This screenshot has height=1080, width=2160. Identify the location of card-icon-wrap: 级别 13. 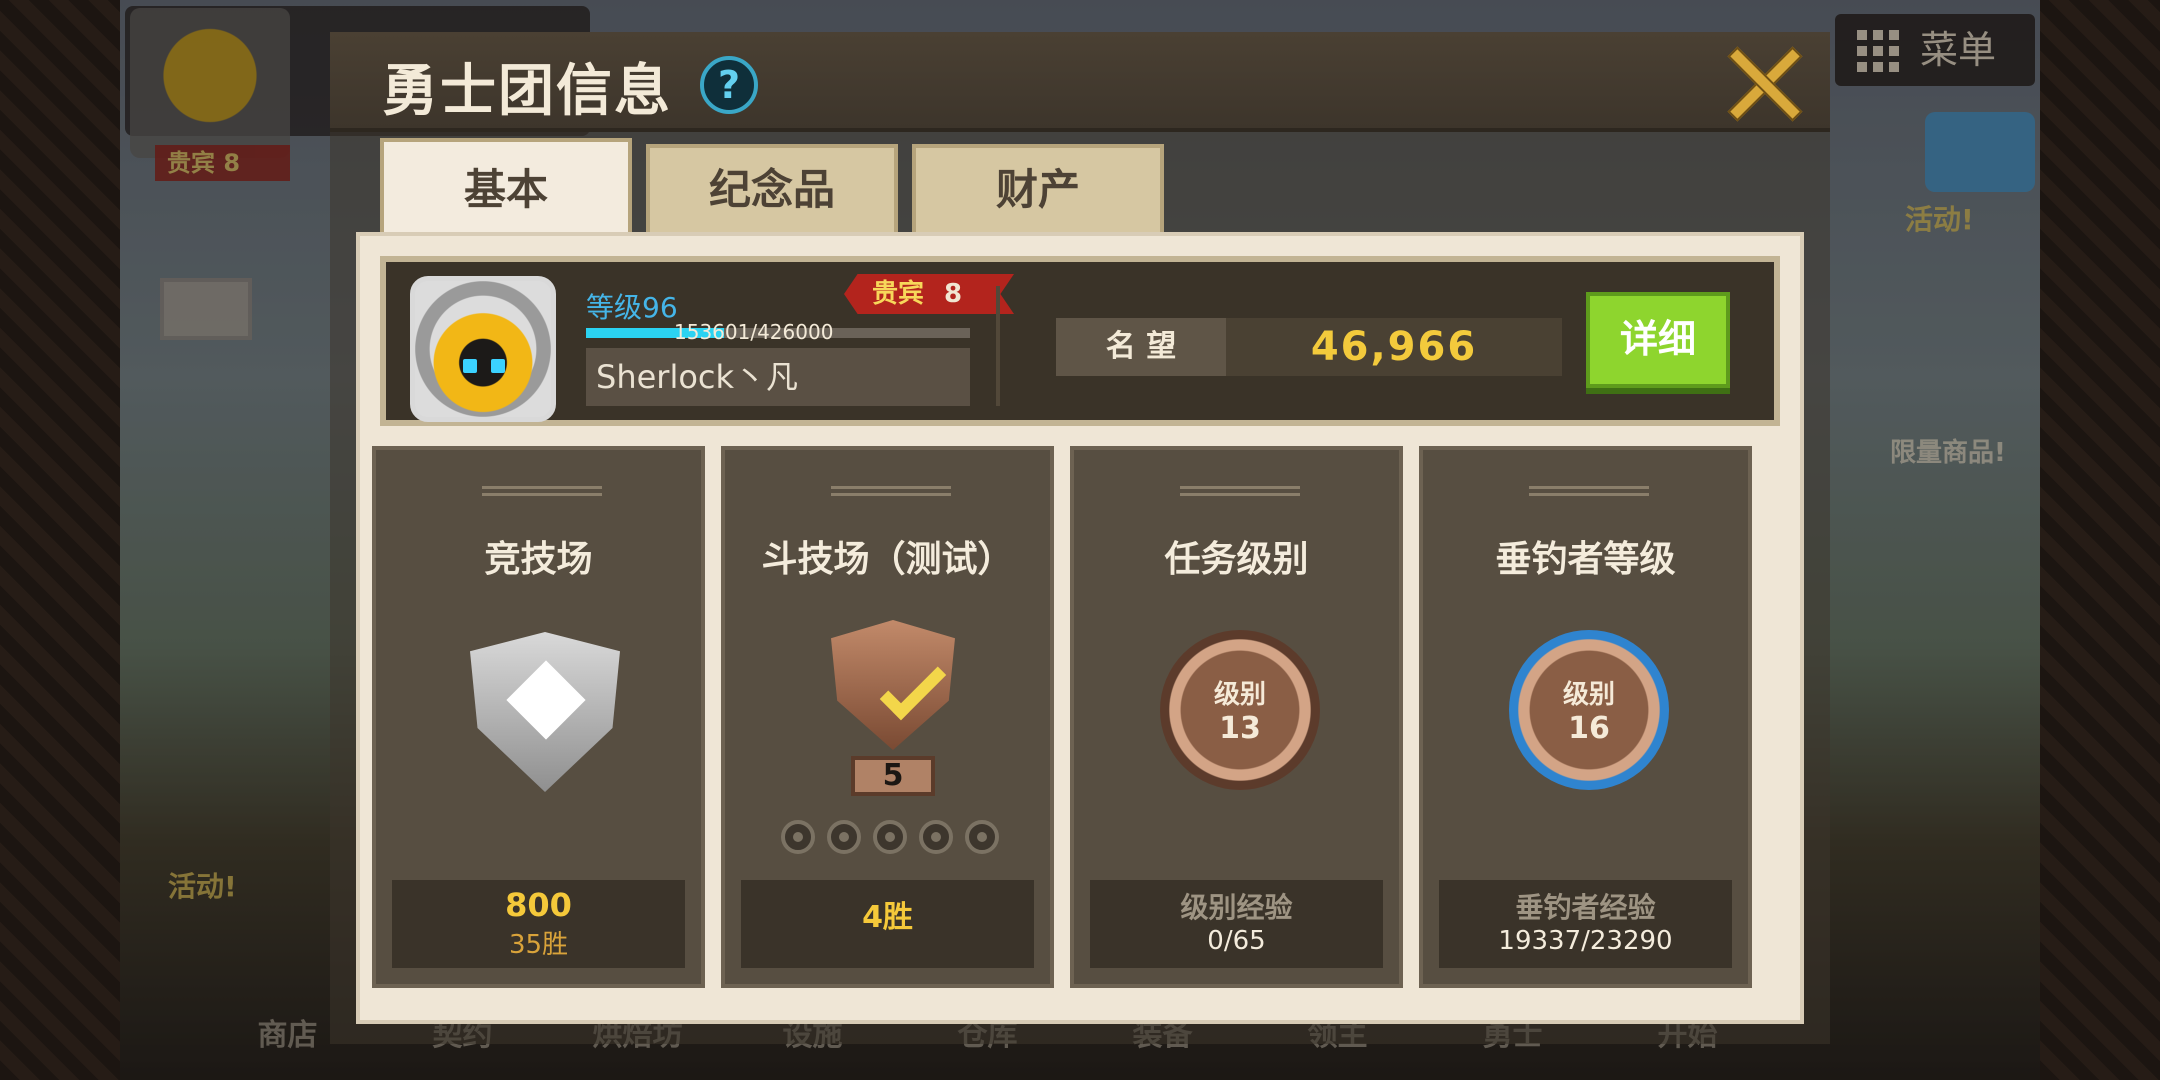
(1240, 710).